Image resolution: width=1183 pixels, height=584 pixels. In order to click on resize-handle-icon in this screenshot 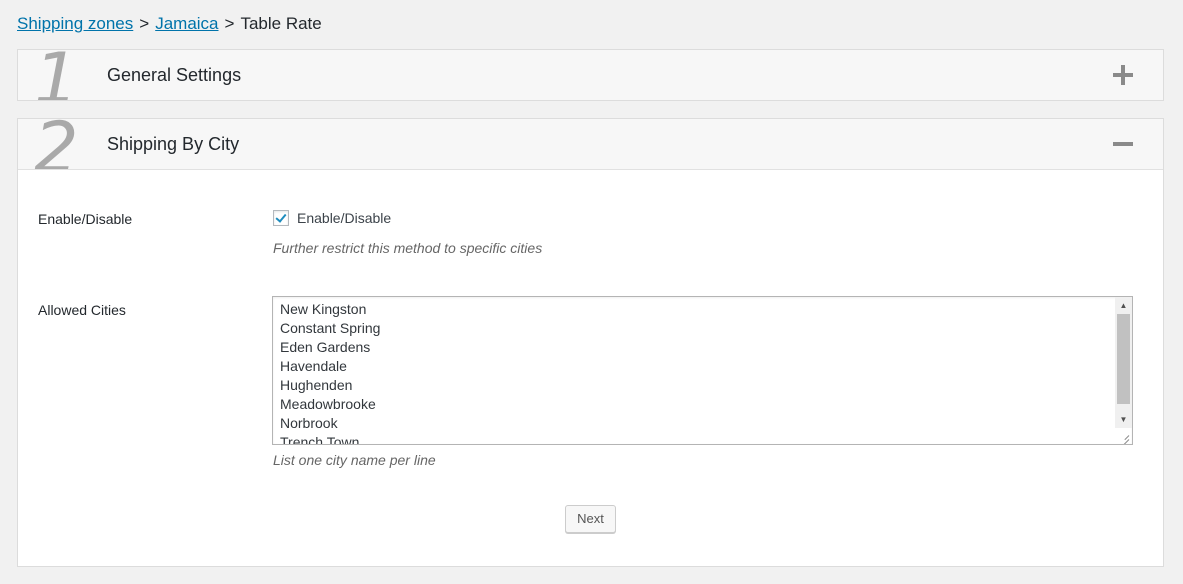, I will do `click(1124, 436)`.